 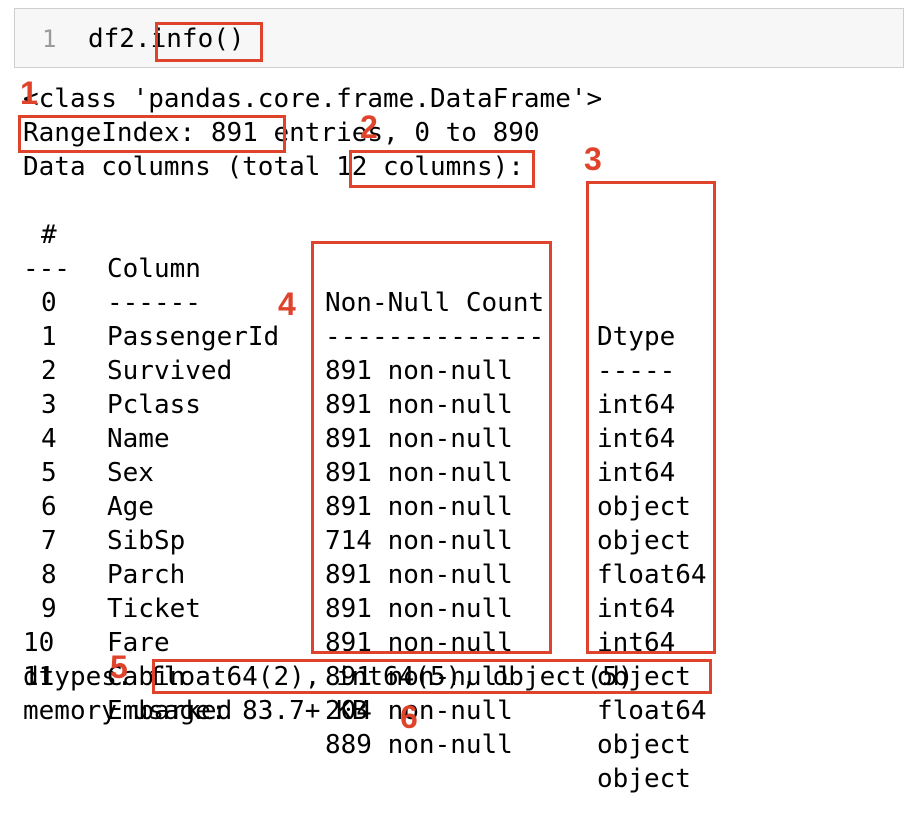 What do you see at coordinates (593, 159) in the screenshot?
I see `annotation-number-3: 3` at bounding box center [593, 159].